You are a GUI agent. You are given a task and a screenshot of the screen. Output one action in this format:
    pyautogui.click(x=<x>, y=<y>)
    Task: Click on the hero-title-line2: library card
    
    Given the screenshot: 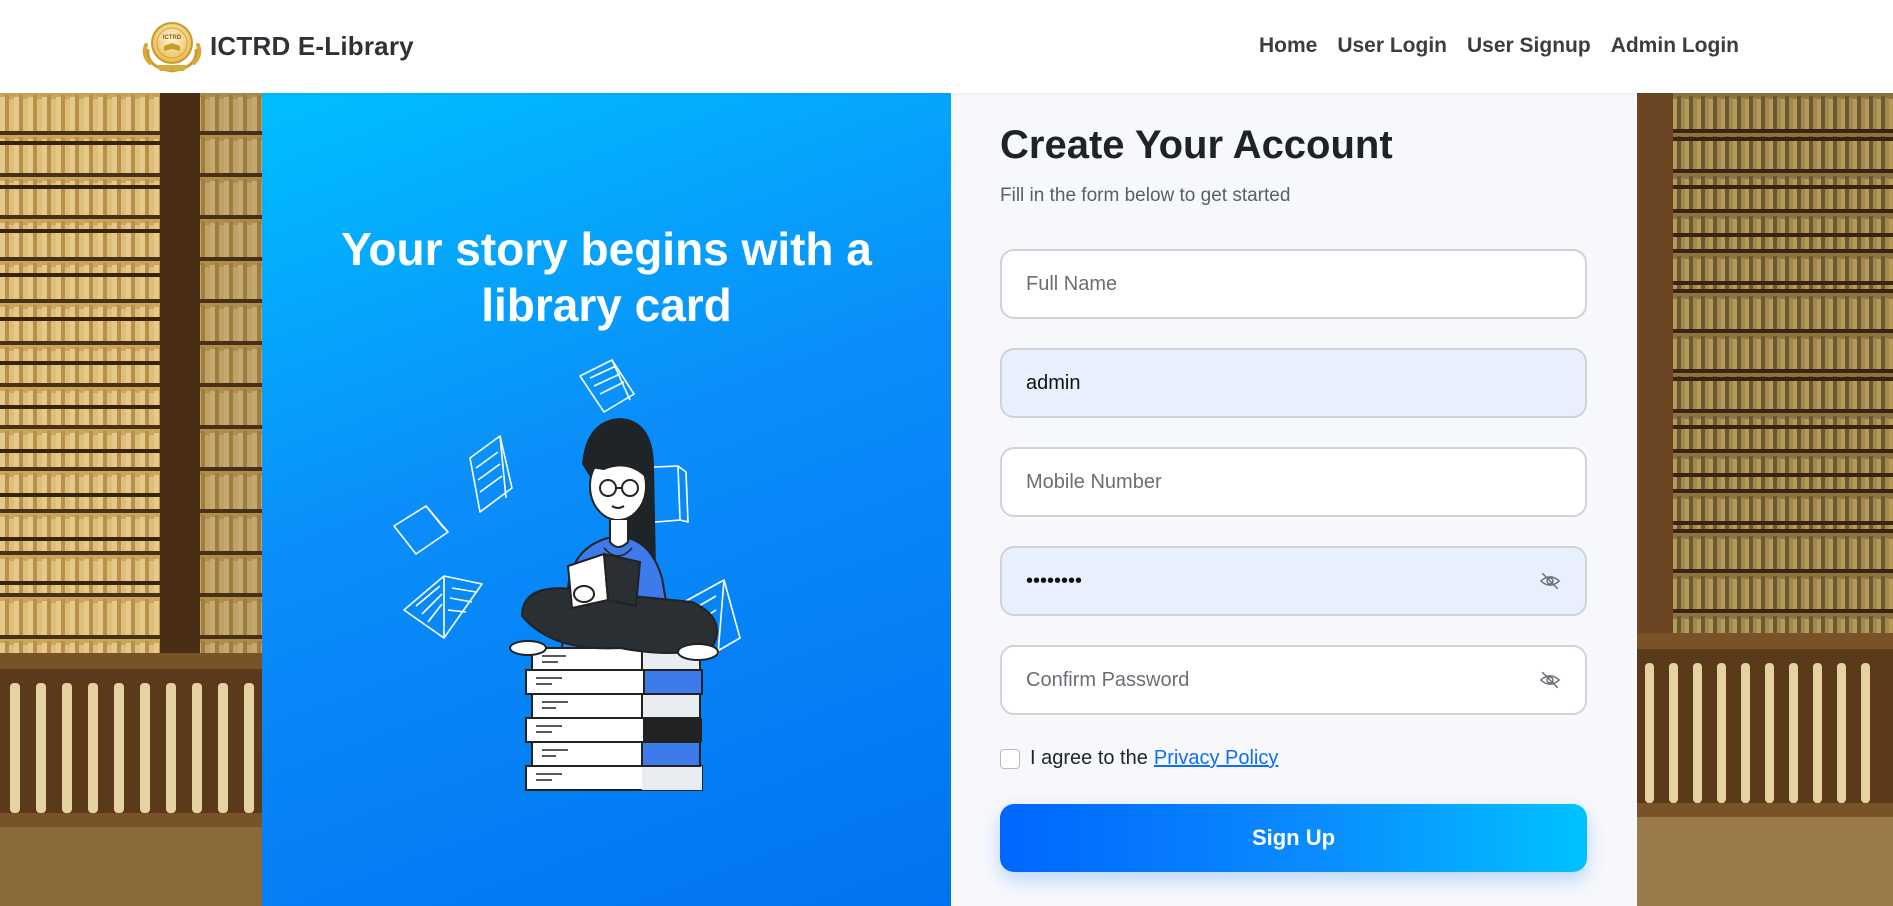 What is the action you would take?
    pyautogui.click(x=606, y=305)
    